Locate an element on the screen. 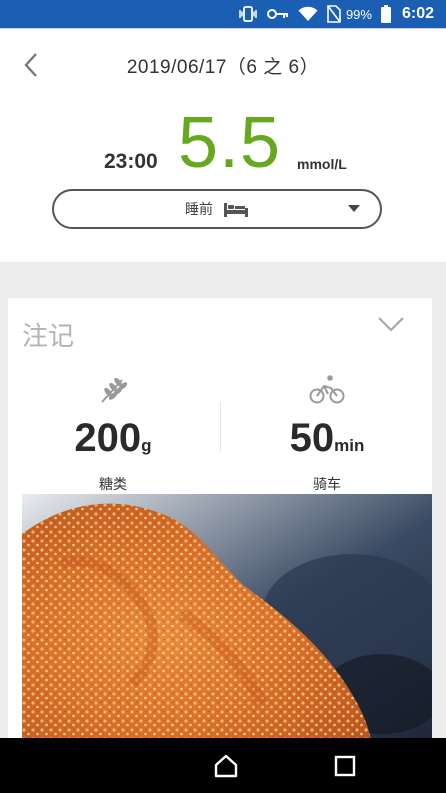 The image size is (446, 793). card-margin-left is located at coordinates (4, 523).